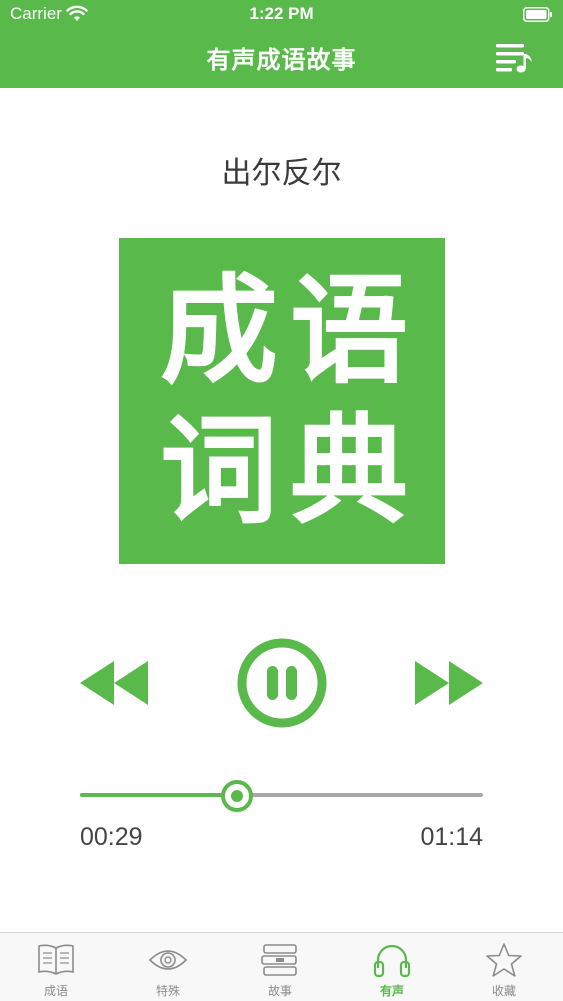 The width and height of the screenshot is (563, 1001). Describe the element at coordinates (504, 960) in the screenshot. I see `star-icon` at that location.